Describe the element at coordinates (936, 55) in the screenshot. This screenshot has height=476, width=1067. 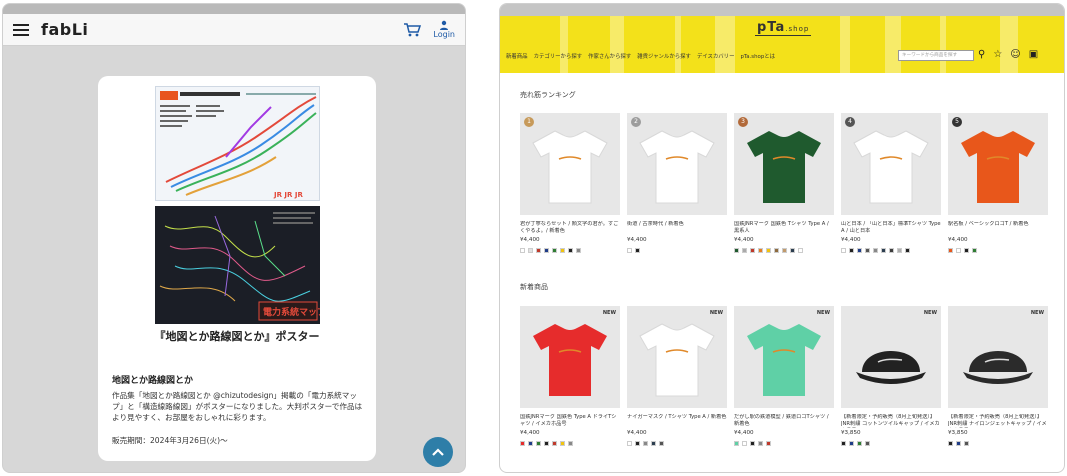
I see `search-input: キーワードから商品を探す` at that location.